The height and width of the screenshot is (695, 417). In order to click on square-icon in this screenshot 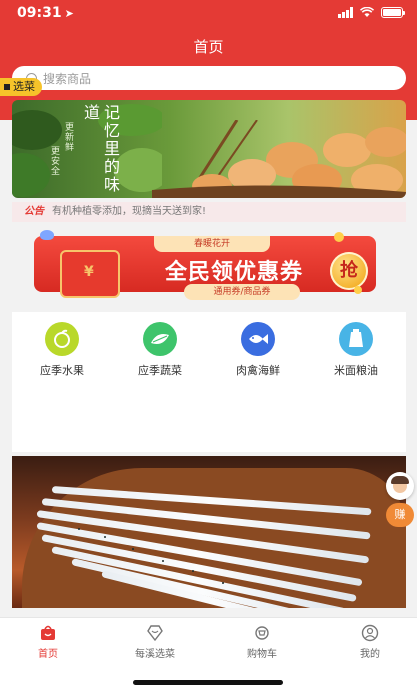, I will do `click(7, 87)`.